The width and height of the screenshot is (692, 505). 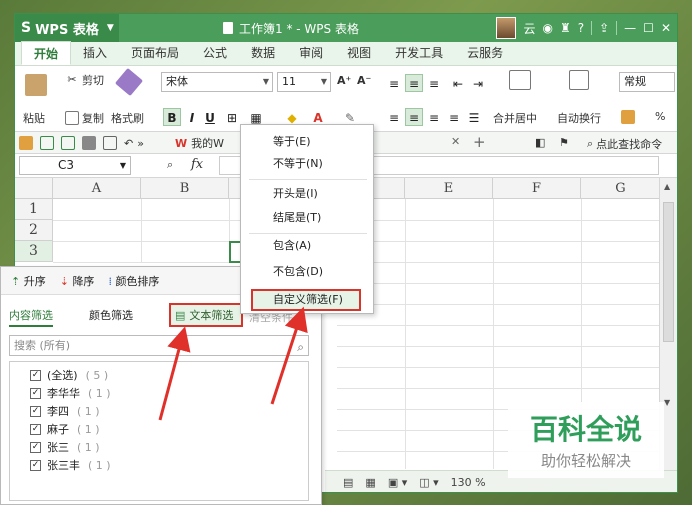 What do you see at coordinates (414, 117) in the screenshot?
I see `align-center-icon: ≡` at bounding box center [414, 117].